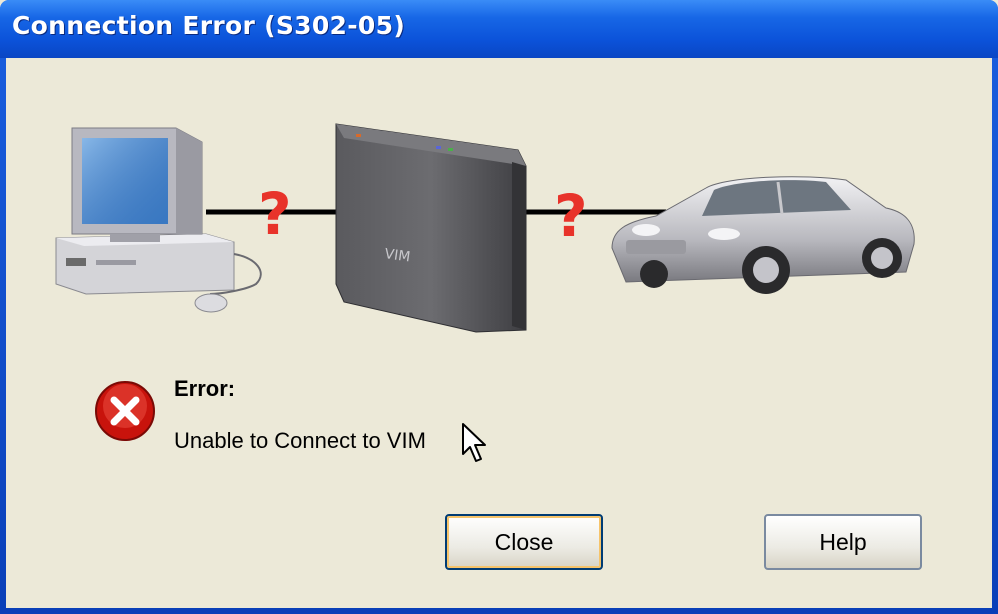 This screenshot has width=998, height=614. Describe the element at coordinates (763, 235) in the screenshot. I see `car-icon` at that location.